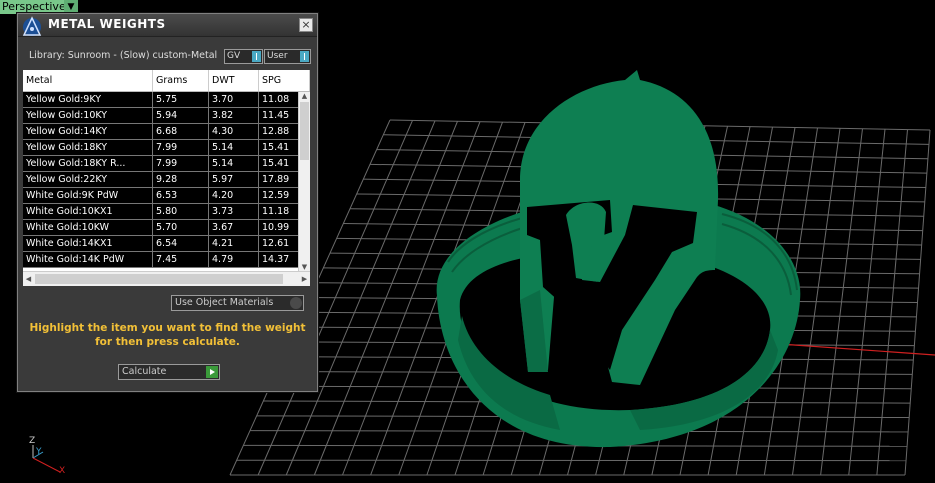 The height and width of the screenshot is (483, 935). I want to click on cell-dwt: 5.97, so click(234, 179).